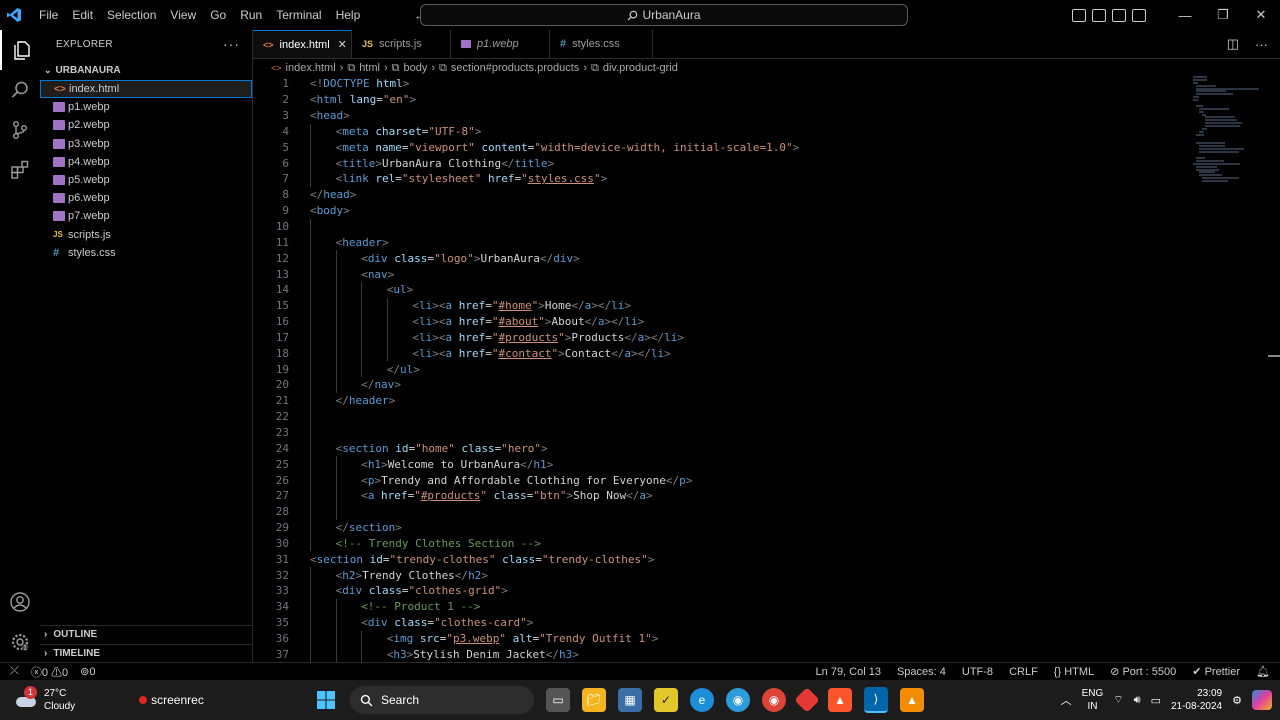 The width and height of the screenshot is (1280, 720). What do you see at coordinates (21, 50) in the screenshot?
I see `explorer-icon` at bounding box center [21, 50].